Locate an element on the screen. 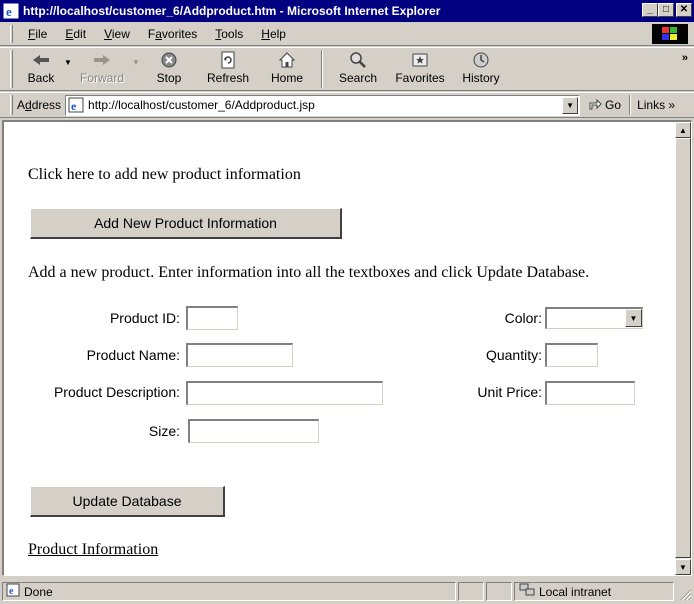 This screenshot has width=694, height=604. address-label: Address is located at coordinates (39, 105).